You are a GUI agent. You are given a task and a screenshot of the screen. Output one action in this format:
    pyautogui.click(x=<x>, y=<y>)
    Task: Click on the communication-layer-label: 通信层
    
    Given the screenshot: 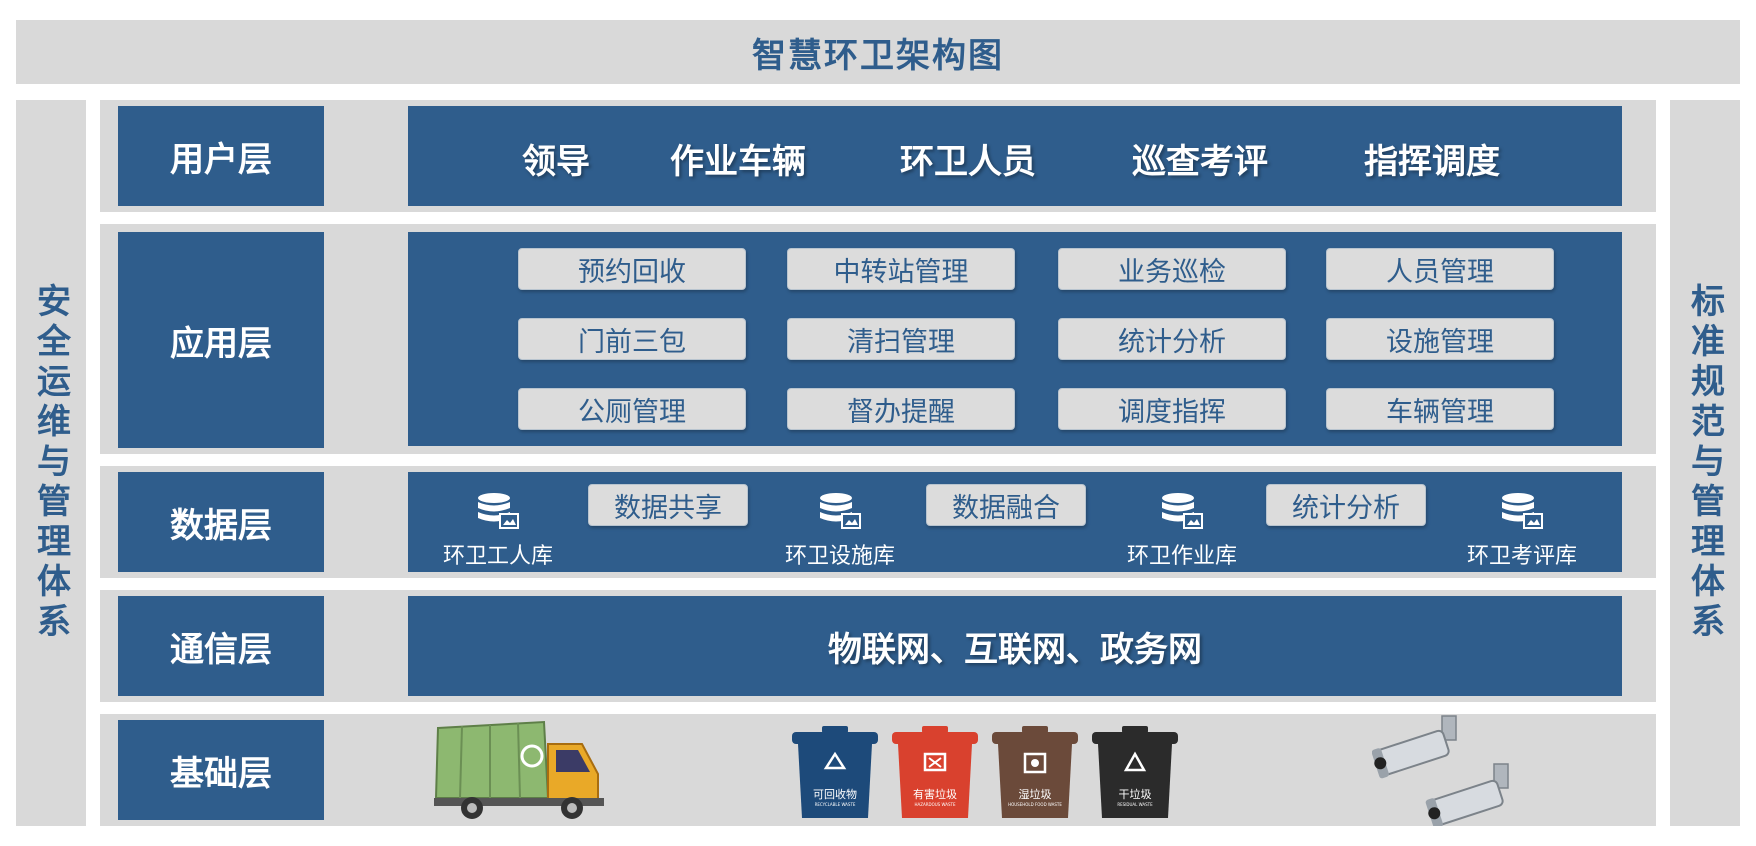 What is the action you would take?
    pyautogui.click(x=221, y=646)
    